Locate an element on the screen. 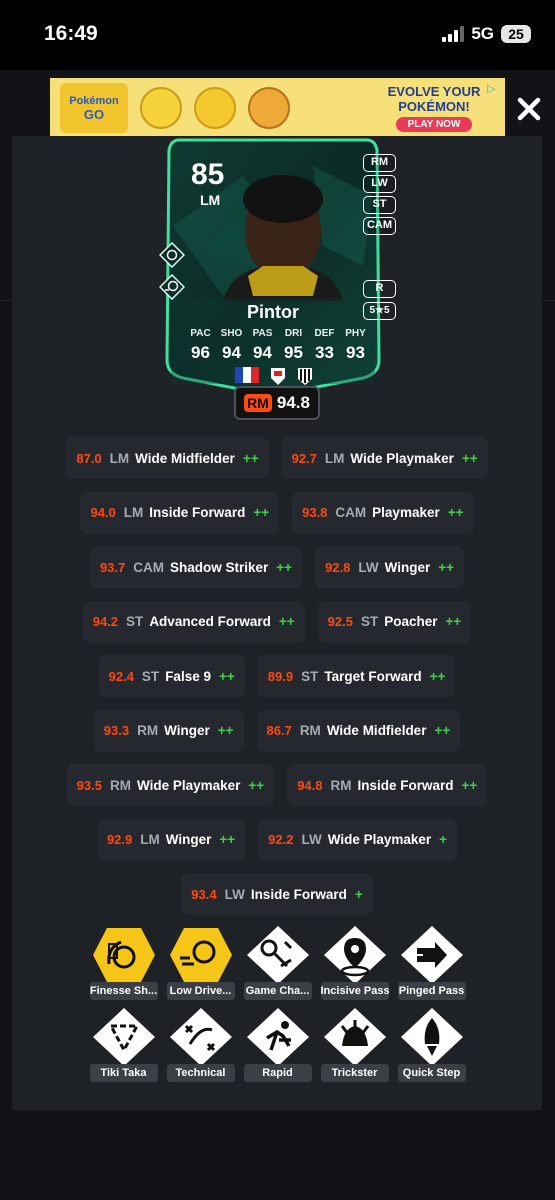 This screenshot has width=555, height=1200. role-pill: 93.3 RM Winger ++ is located at coordinates (168, 730).